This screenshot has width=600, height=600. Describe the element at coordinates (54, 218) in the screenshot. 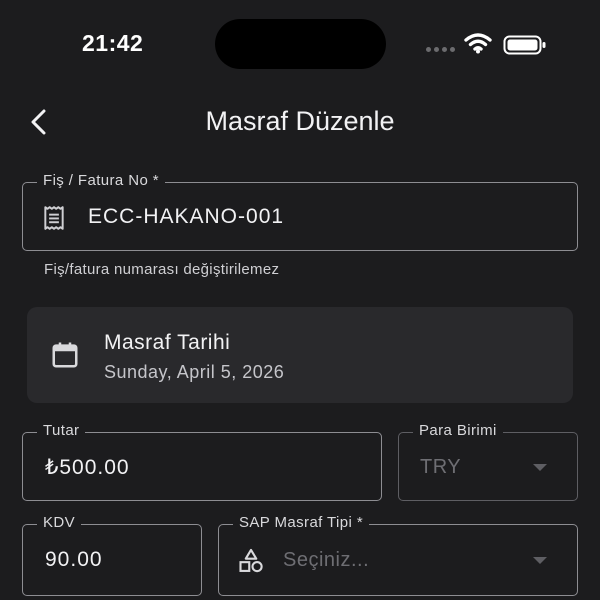

I see `receipt-icon` at that location.